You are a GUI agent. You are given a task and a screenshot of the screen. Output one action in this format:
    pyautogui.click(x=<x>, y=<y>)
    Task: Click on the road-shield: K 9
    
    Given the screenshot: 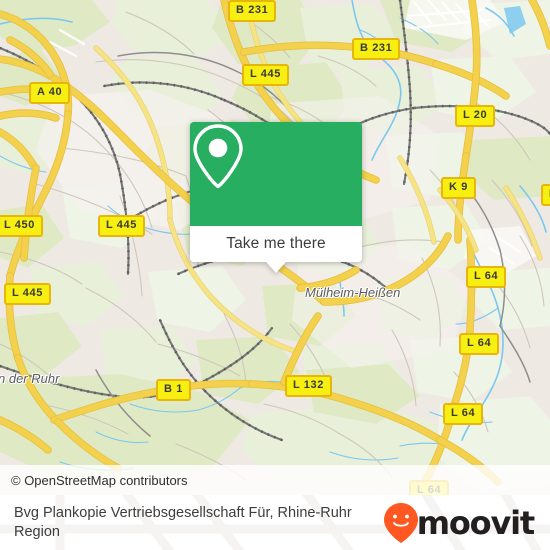 What is the action you would take?
    pyautogui.click(x=458, y=188)
    